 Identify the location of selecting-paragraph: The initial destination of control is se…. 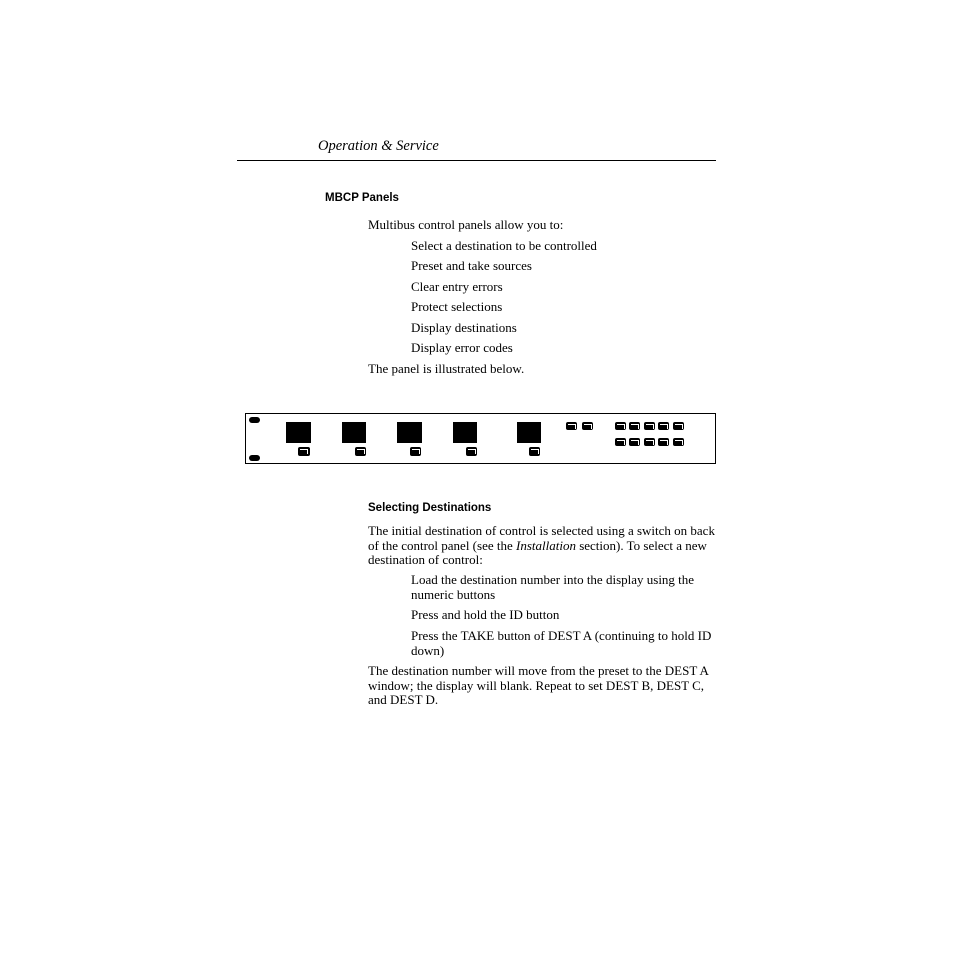
(543, 545).